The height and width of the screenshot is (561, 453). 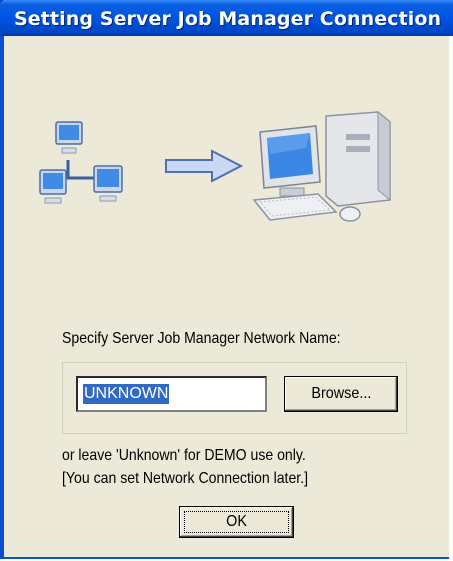 I want to click on title-bar: Setting Server Job Manager Connection, so click(x=226, y=18).